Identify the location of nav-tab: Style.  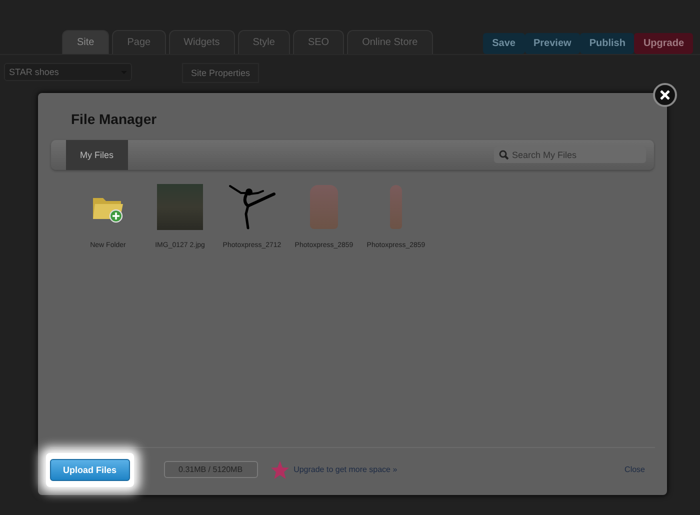
(264, 42).